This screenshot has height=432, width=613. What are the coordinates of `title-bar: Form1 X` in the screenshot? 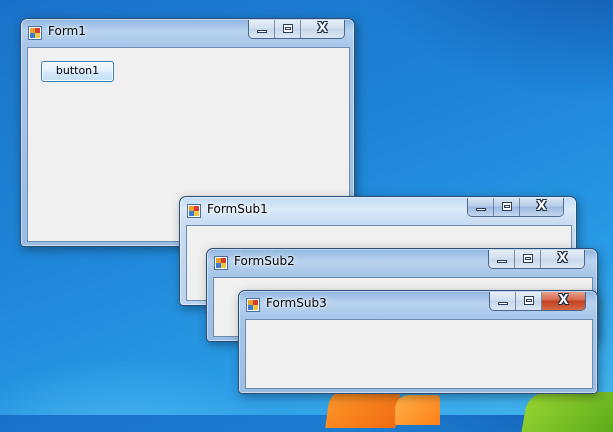 It's located at (187, 32).